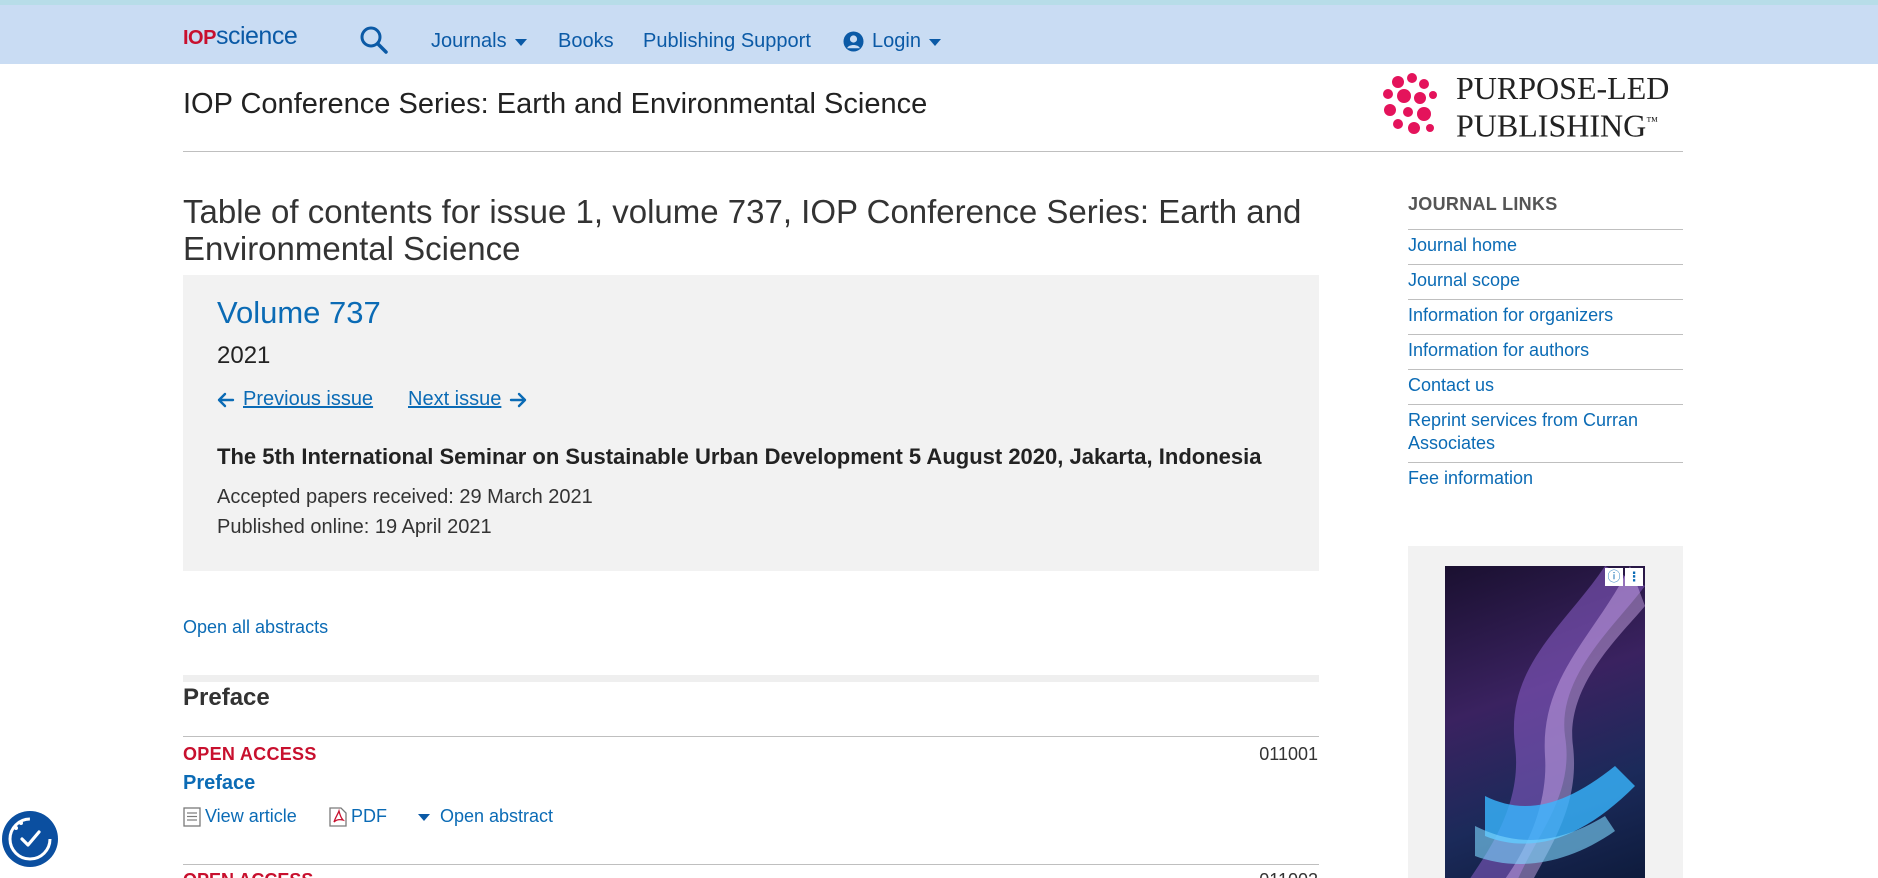 The image size is (1878, 878). What do you see at coordinates (240, 36) in the screenshot?
I see `iopscience-logo: IOPscience` at bounding box center [240, 36].